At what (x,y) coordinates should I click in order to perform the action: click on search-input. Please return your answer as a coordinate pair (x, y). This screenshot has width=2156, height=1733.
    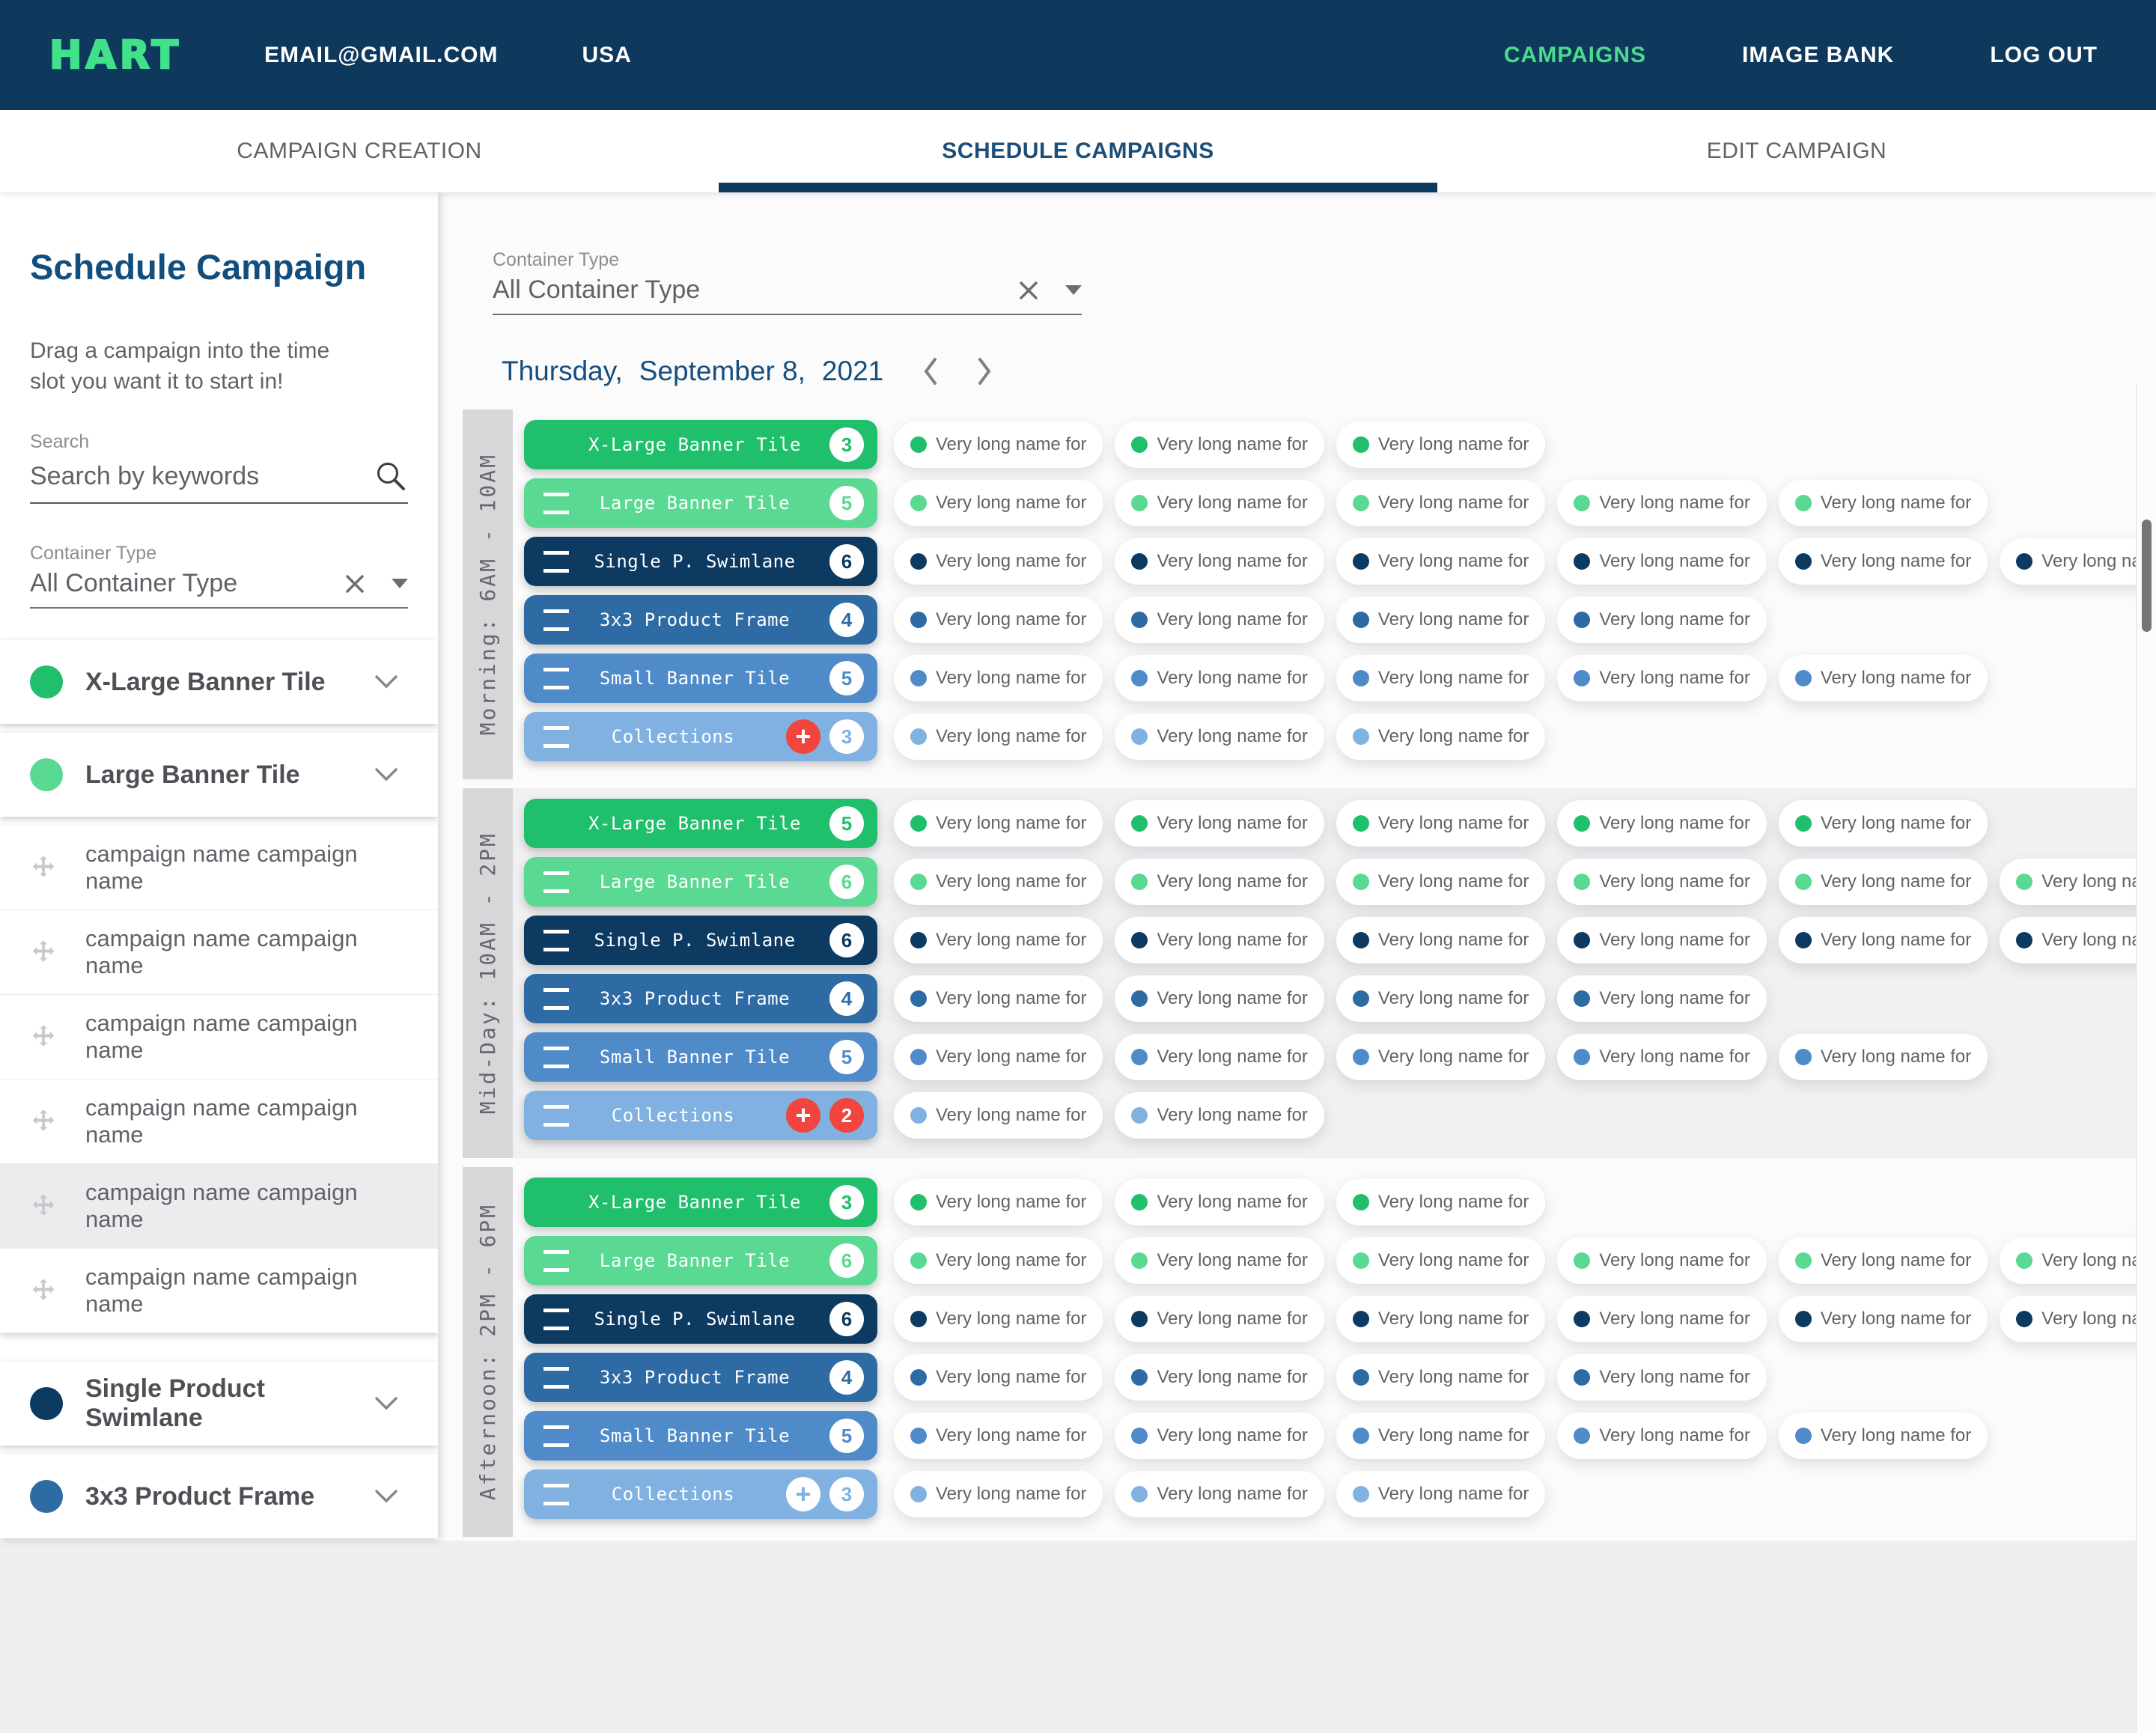
    Looking at the image, I should click on (202, 476).